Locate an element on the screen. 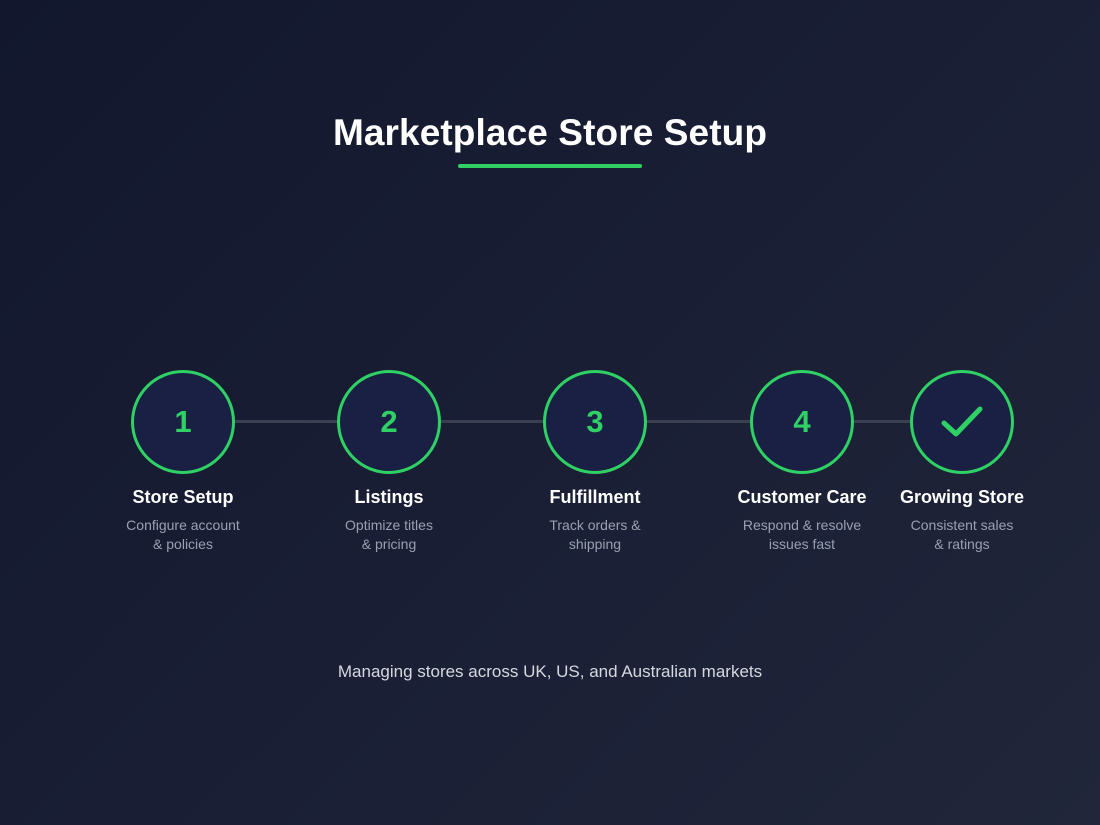 Image resolution: width=1100 pixels, height=825 pixels. step-5-circle is located at coordinates (962, 422).